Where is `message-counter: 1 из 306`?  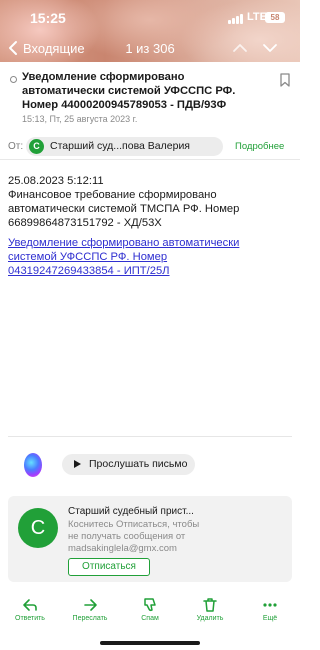
message-counter: 1 из 306 is located at coordinates (150, 48).